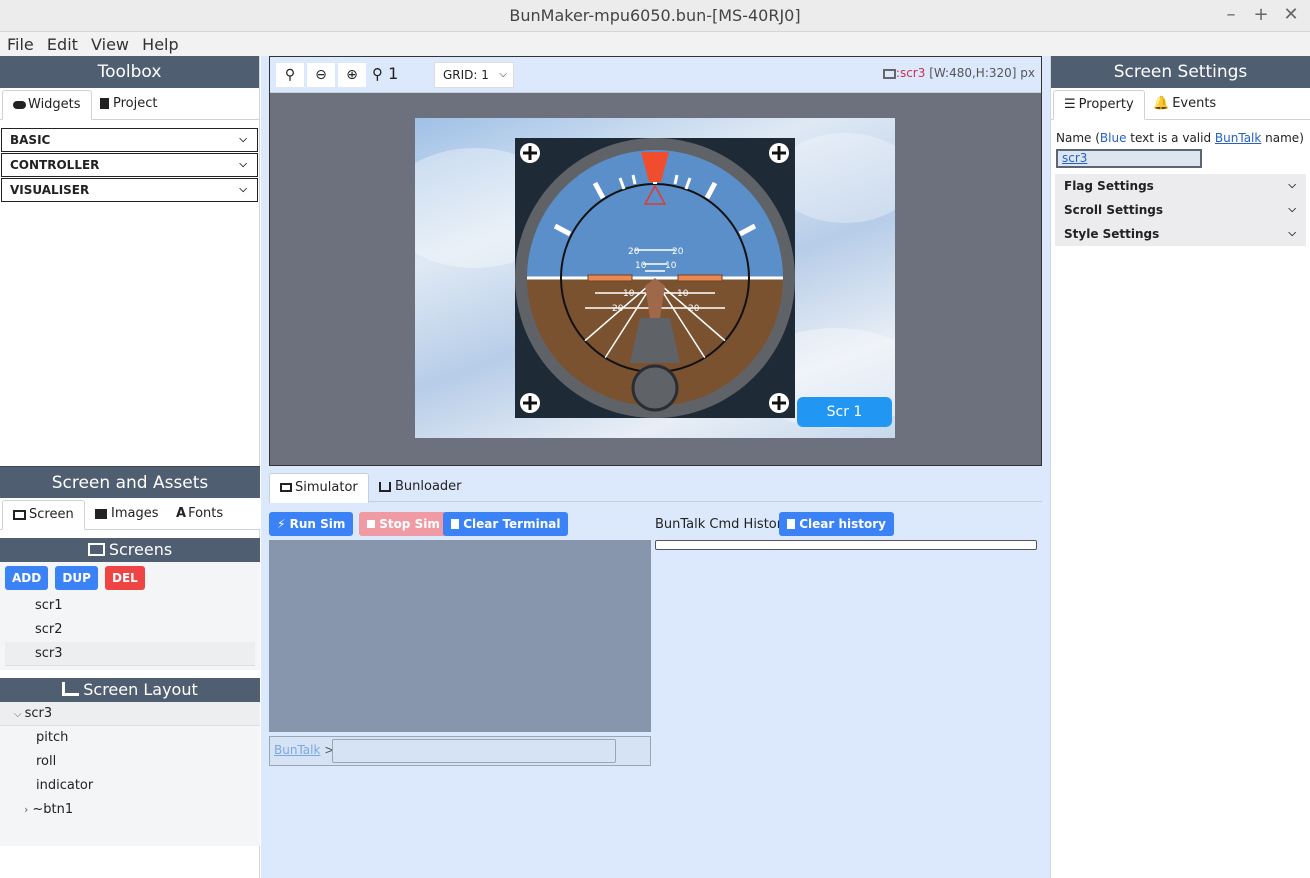  What do you see at coordinates (43, 515) in the screenshot?
I see `tab-screen: Screen` at bounding box center [43, 515].